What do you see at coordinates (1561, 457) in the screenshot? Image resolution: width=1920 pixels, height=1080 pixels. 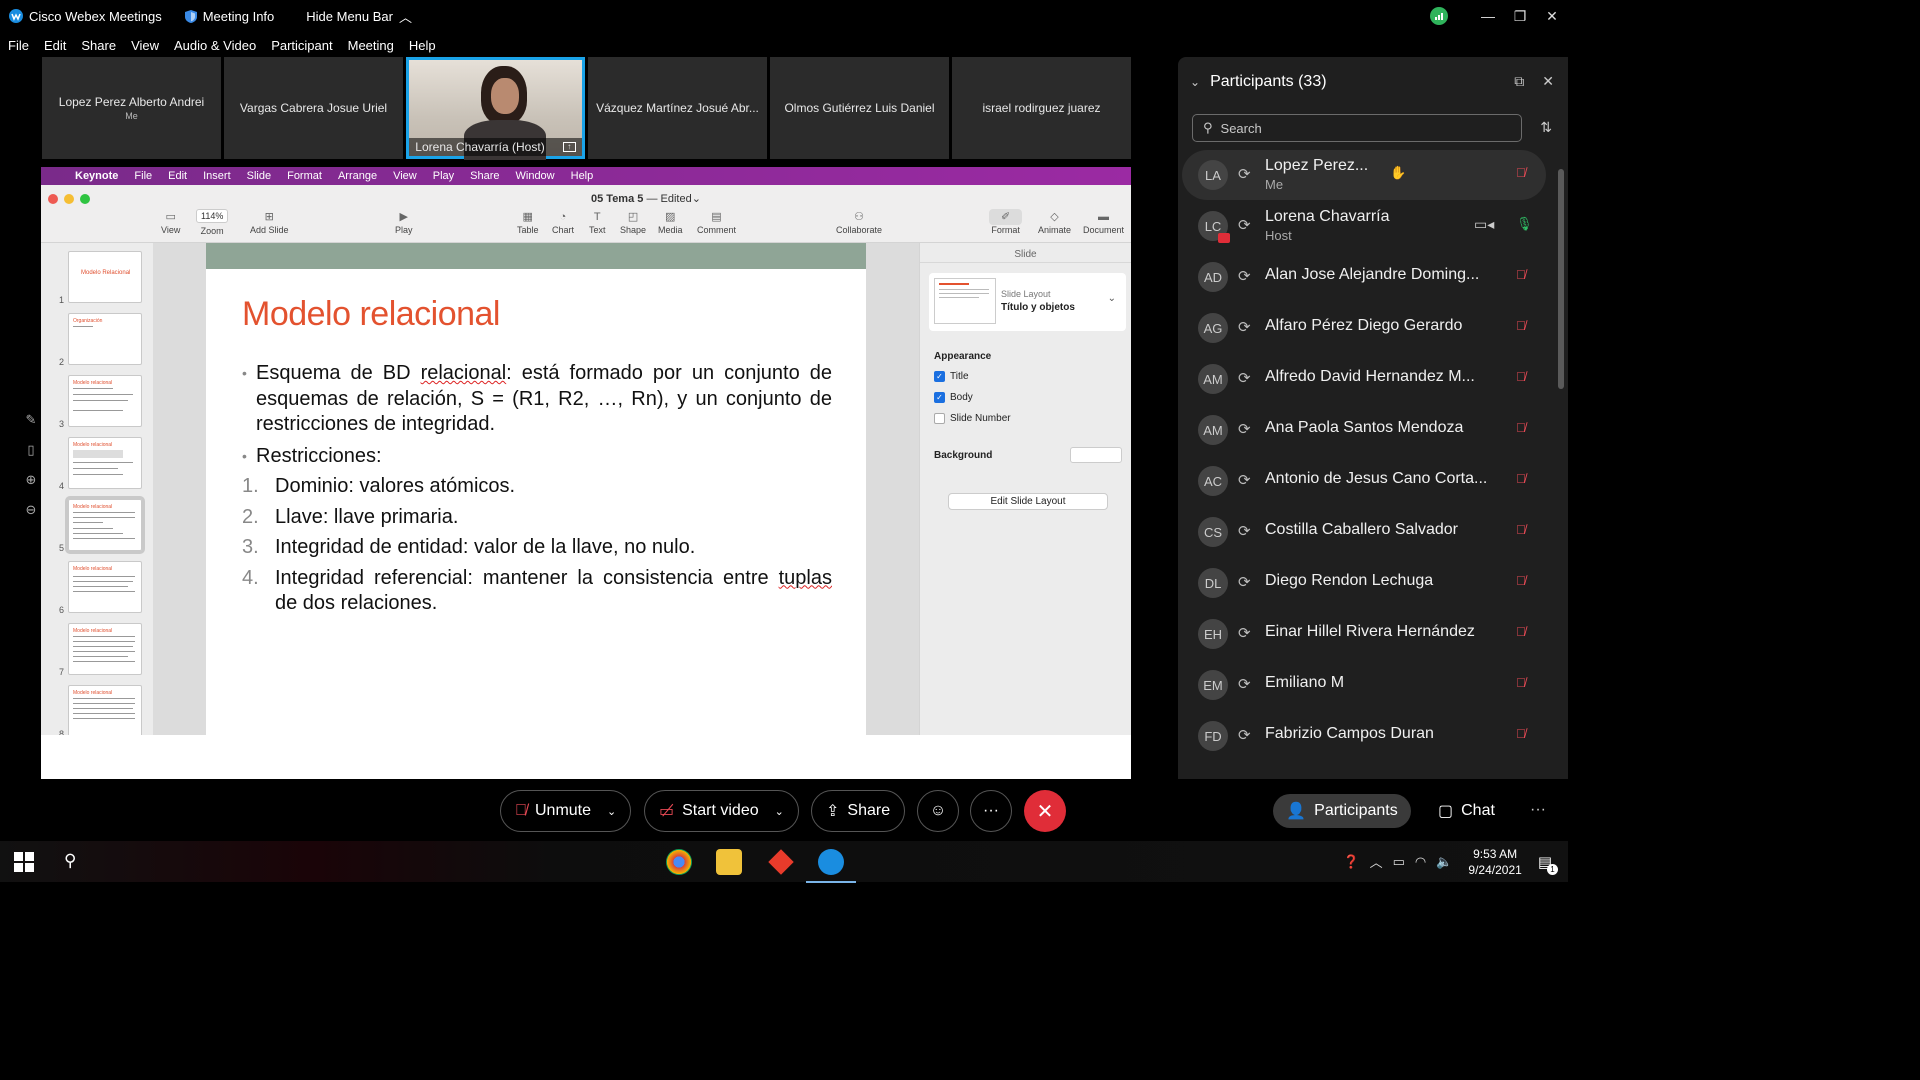 I see `participant-scrollbar` at bounding box center [1561, 457].